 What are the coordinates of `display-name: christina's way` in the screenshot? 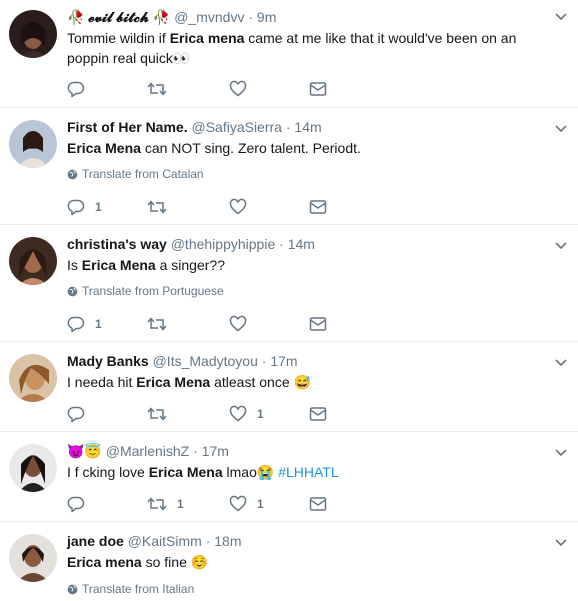 It's located at (117, 244).